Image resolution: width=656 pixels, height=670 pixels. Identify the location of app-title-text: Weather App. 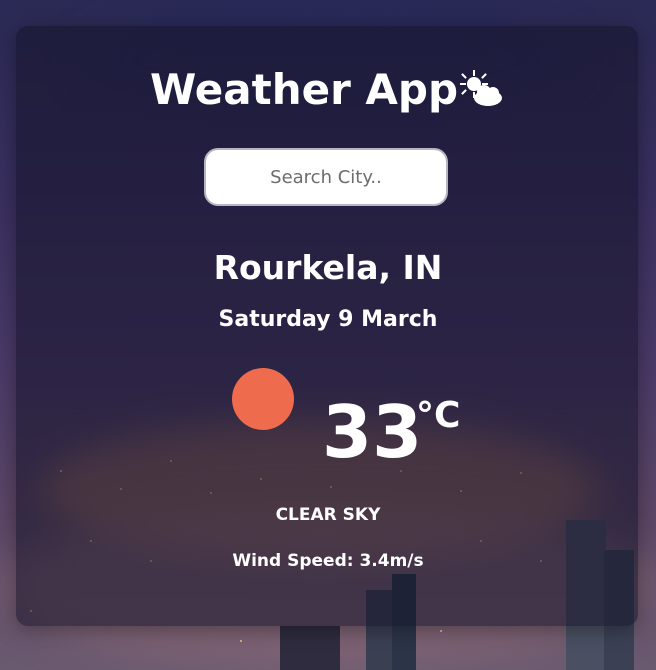
(304, 89).